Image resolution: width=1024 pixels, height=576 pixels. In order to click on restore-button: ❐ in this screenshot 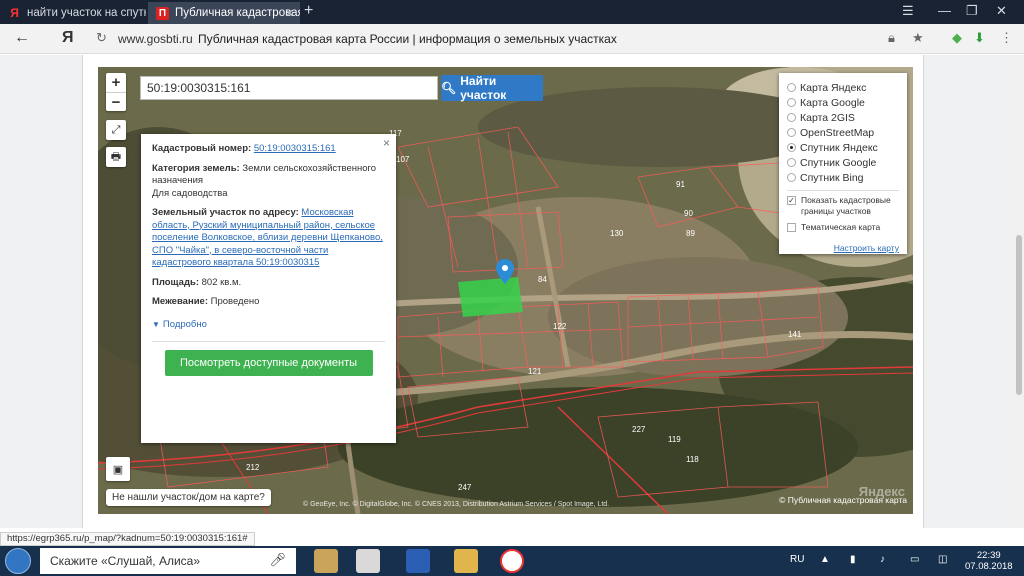, I will do `click(972, 11)`.